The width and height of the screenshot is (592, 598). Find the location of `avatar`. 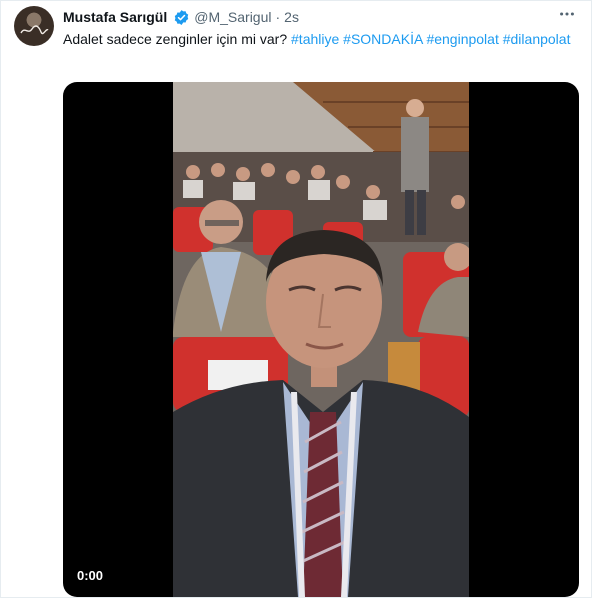

avatar is located at coordinates (34, 26).